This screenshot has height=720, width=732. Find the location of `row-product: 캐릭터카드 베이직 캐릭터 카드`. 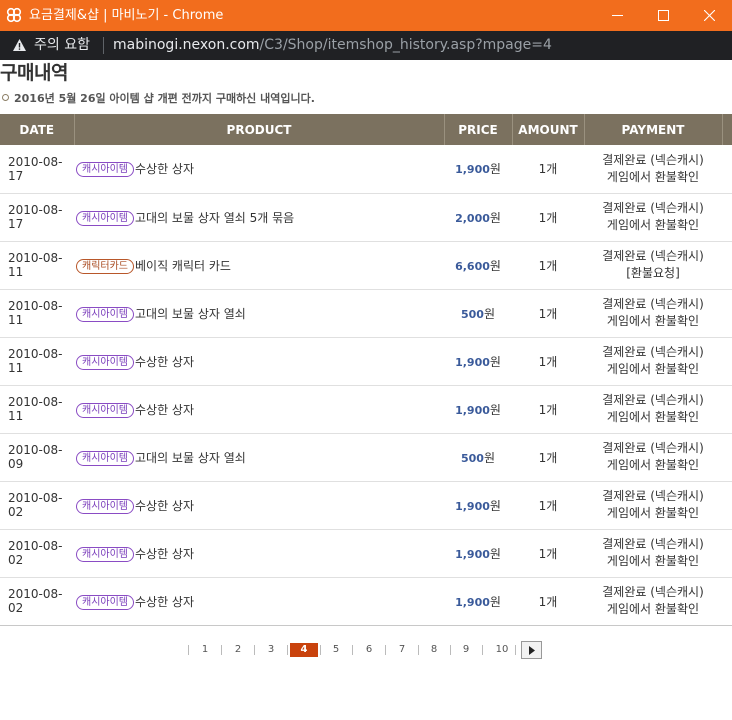

row-product: 캐릭터카드 베이직 캐릭터 카드 is located at coordinates (259, 265).